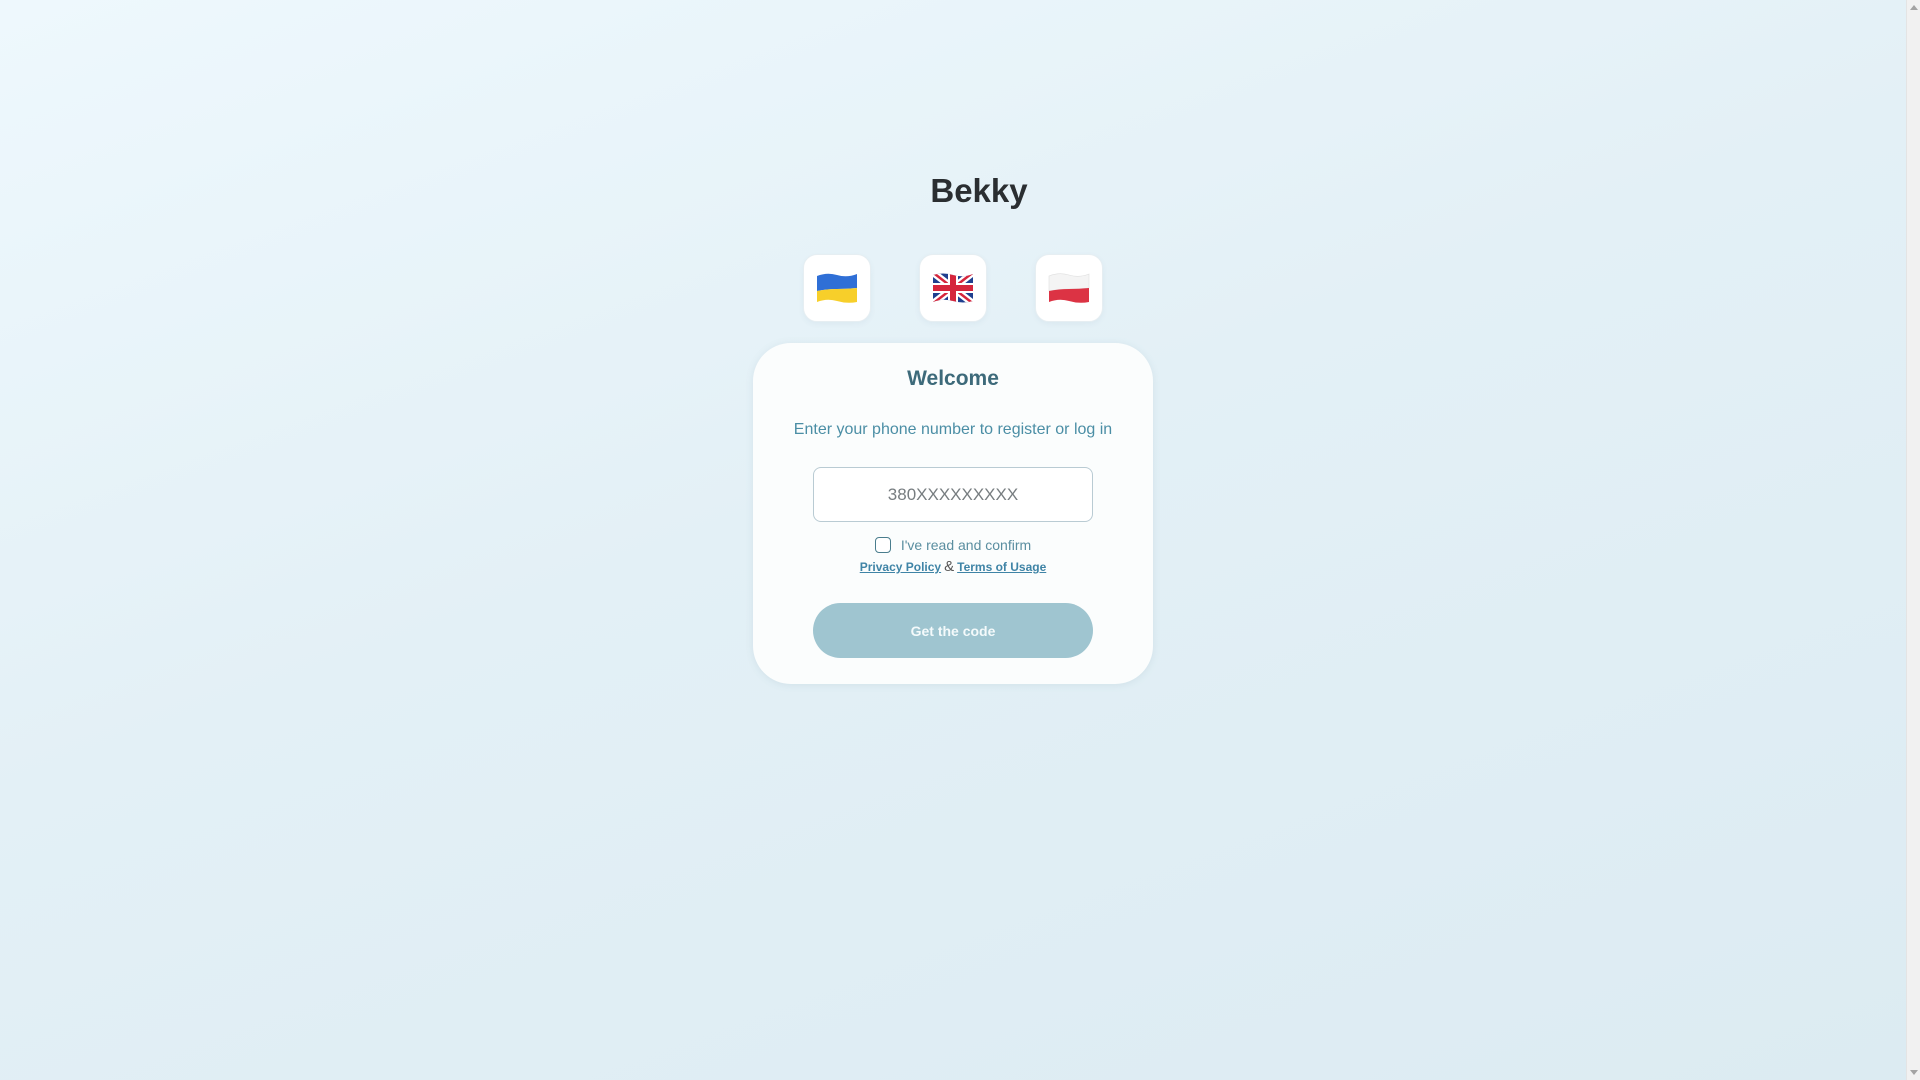  I want to click on scroll-down-icon, so click(1914, 1072).